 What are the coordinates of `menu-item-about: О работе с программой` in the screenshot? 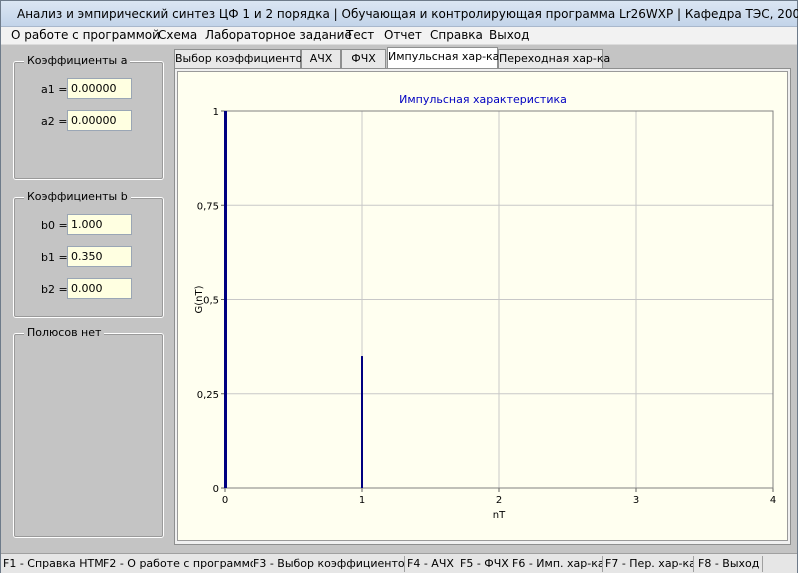 It's located at (85, 35).